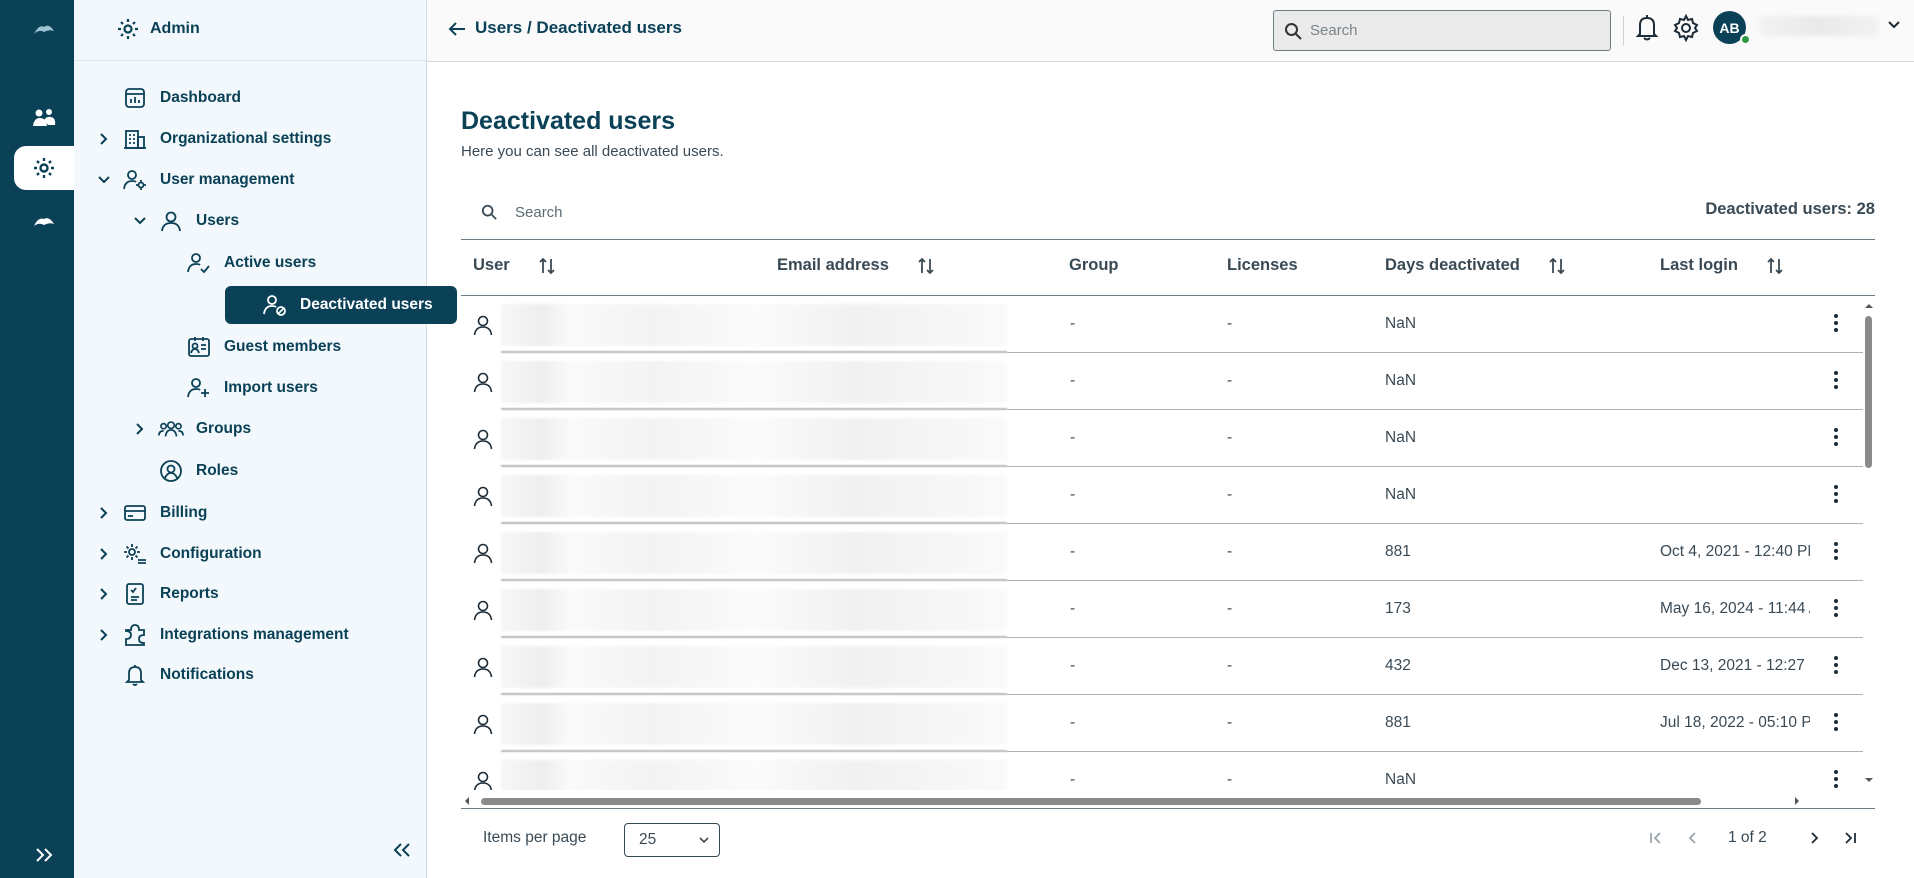 The height and width of the screenshot is (878, 1914). Describe the element at coordinates (1656, 838) in the screenshot. I see `first-page-icon` at that location.